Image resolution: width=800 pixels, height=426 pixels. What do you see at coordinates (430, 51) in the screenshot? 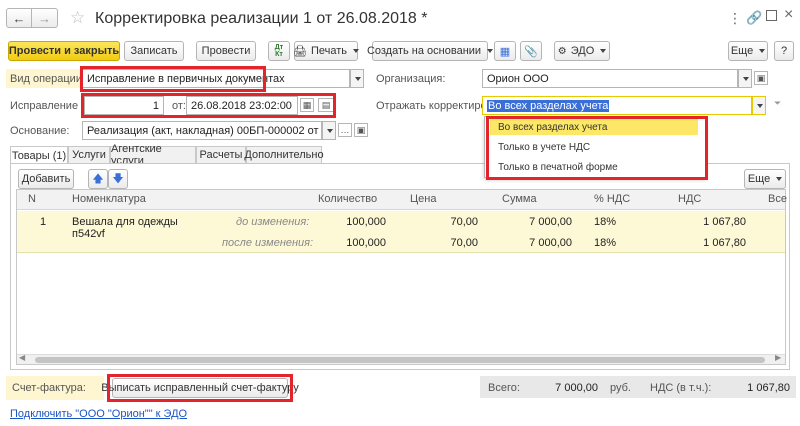
I see `create-based-on-button: Создать на основании` at bounding box center [430, 51].